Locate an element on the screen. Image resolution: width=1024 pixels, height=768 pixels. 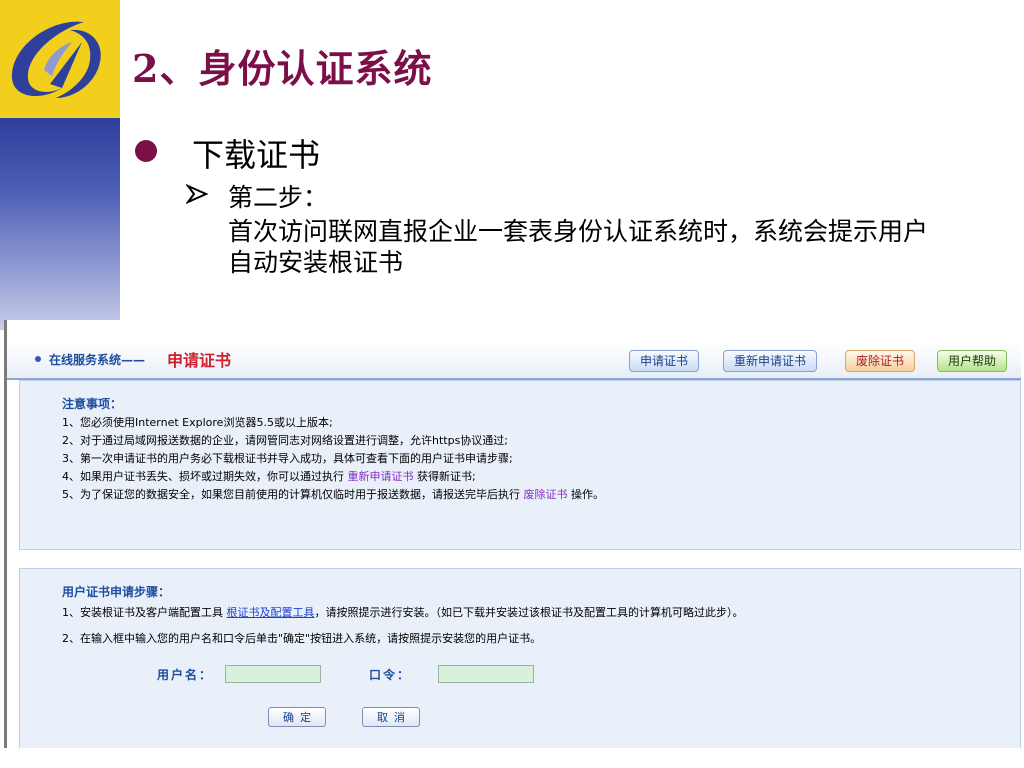
statistics-logo-icon is located at coordinates (56, 59).